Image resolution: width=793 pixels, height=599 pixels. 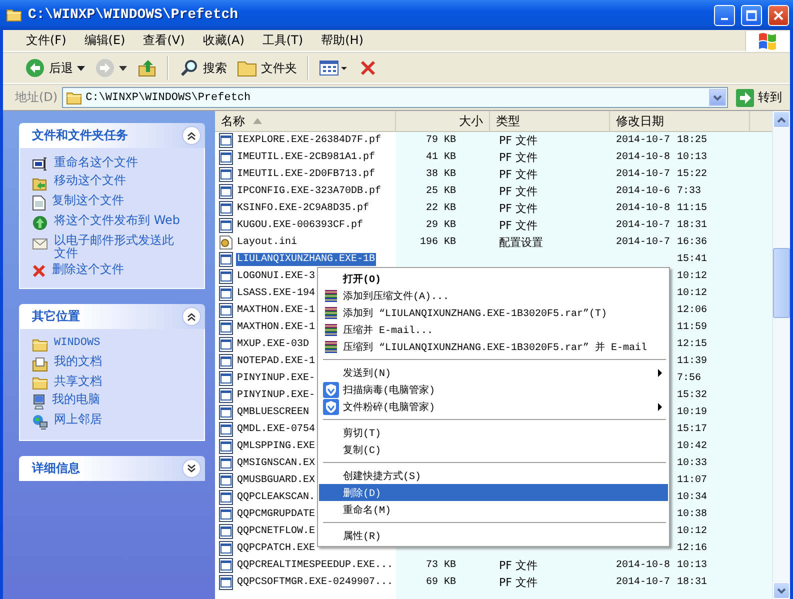 I want to click on file-name: QMBLUESCREEN, so click(x=273, y=412).